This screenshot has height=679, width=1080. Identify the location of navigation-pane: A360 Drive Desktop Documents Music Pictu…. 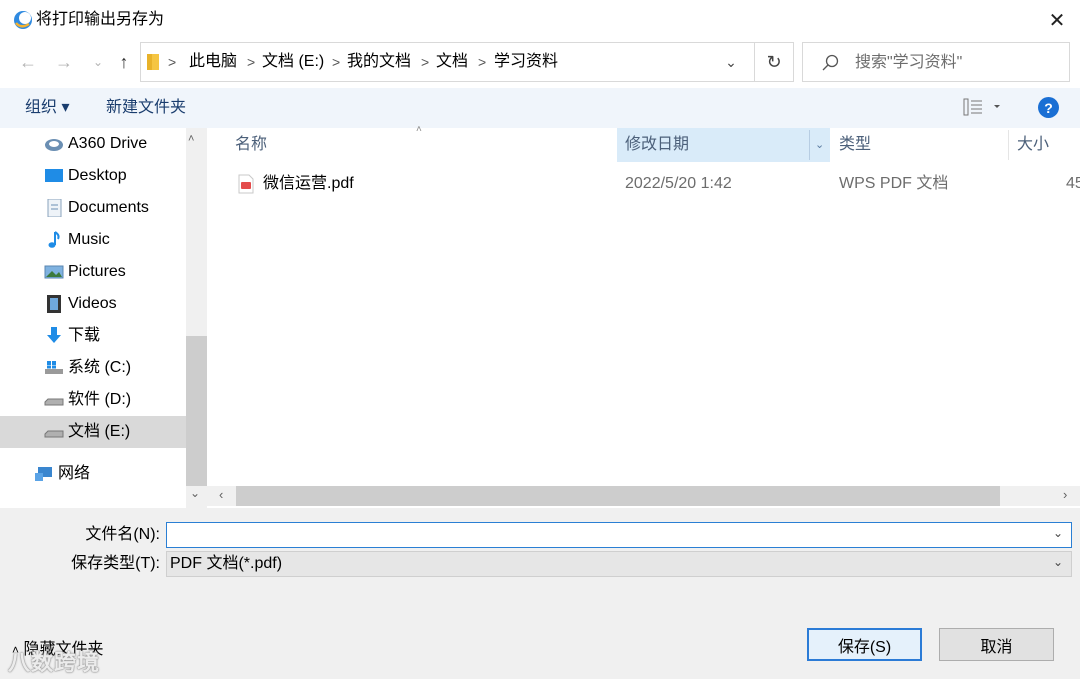
(93, 318).